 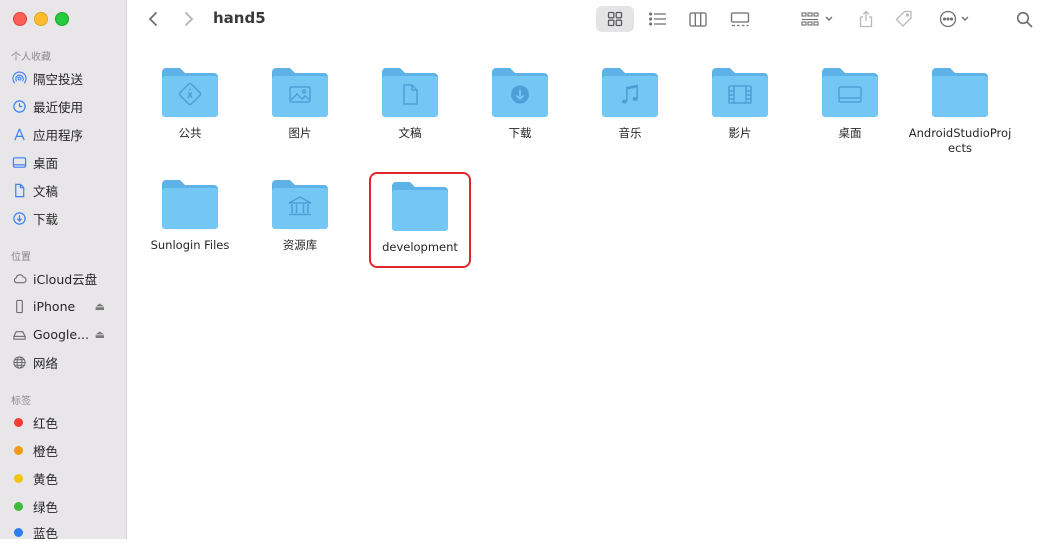 I want to click on window-title: hand5, so click(x=239, y=18).